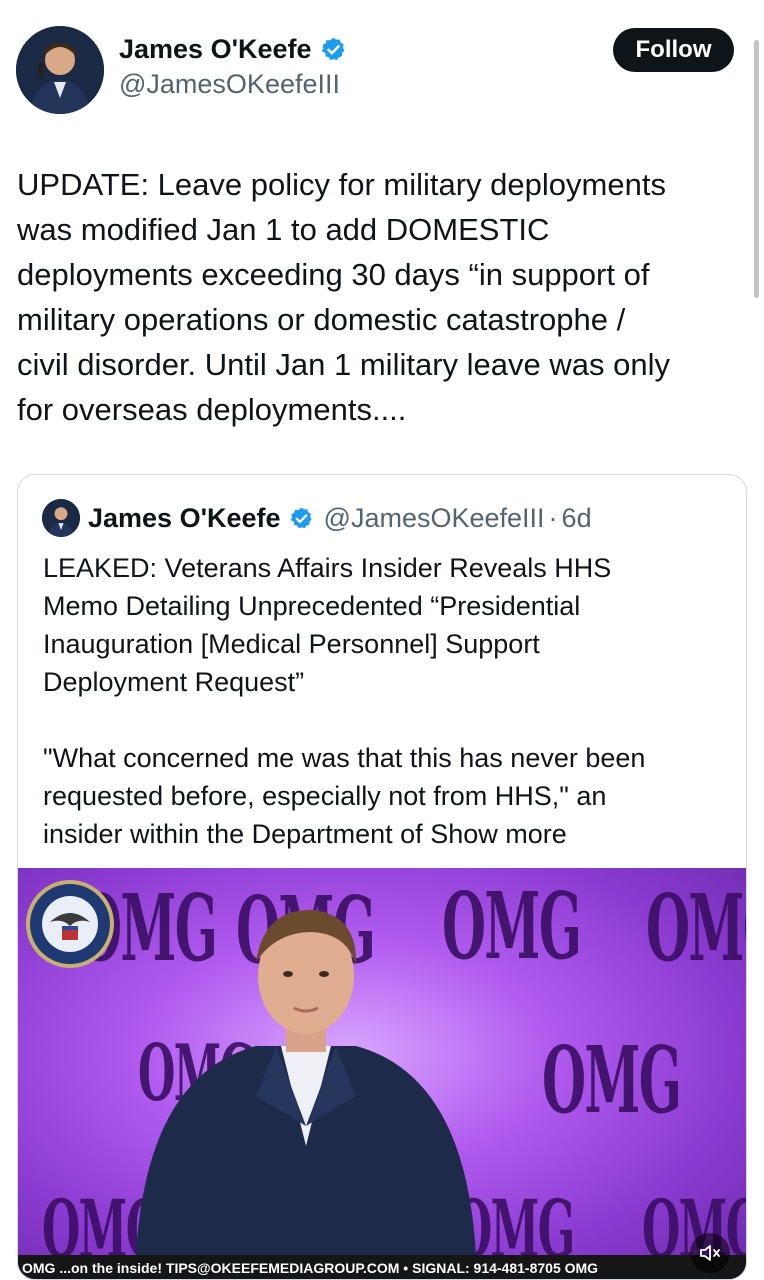  I want to click on presenter-figure, so click(306, 1082).